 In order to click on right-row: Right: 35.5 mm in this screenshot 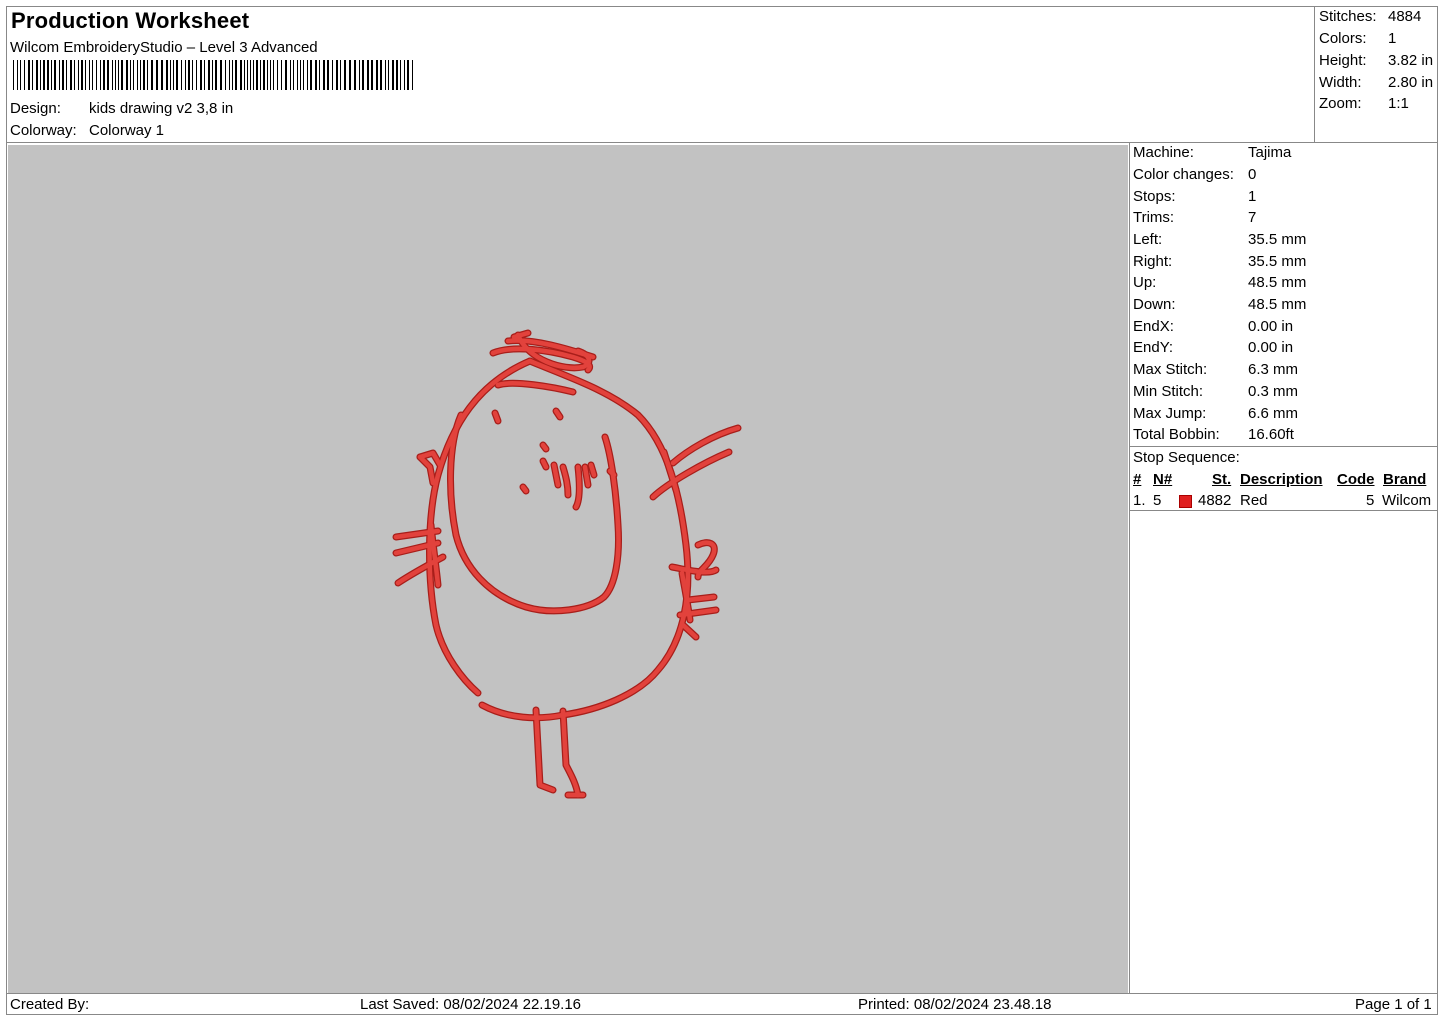, I will do `click(1220, 261)`.